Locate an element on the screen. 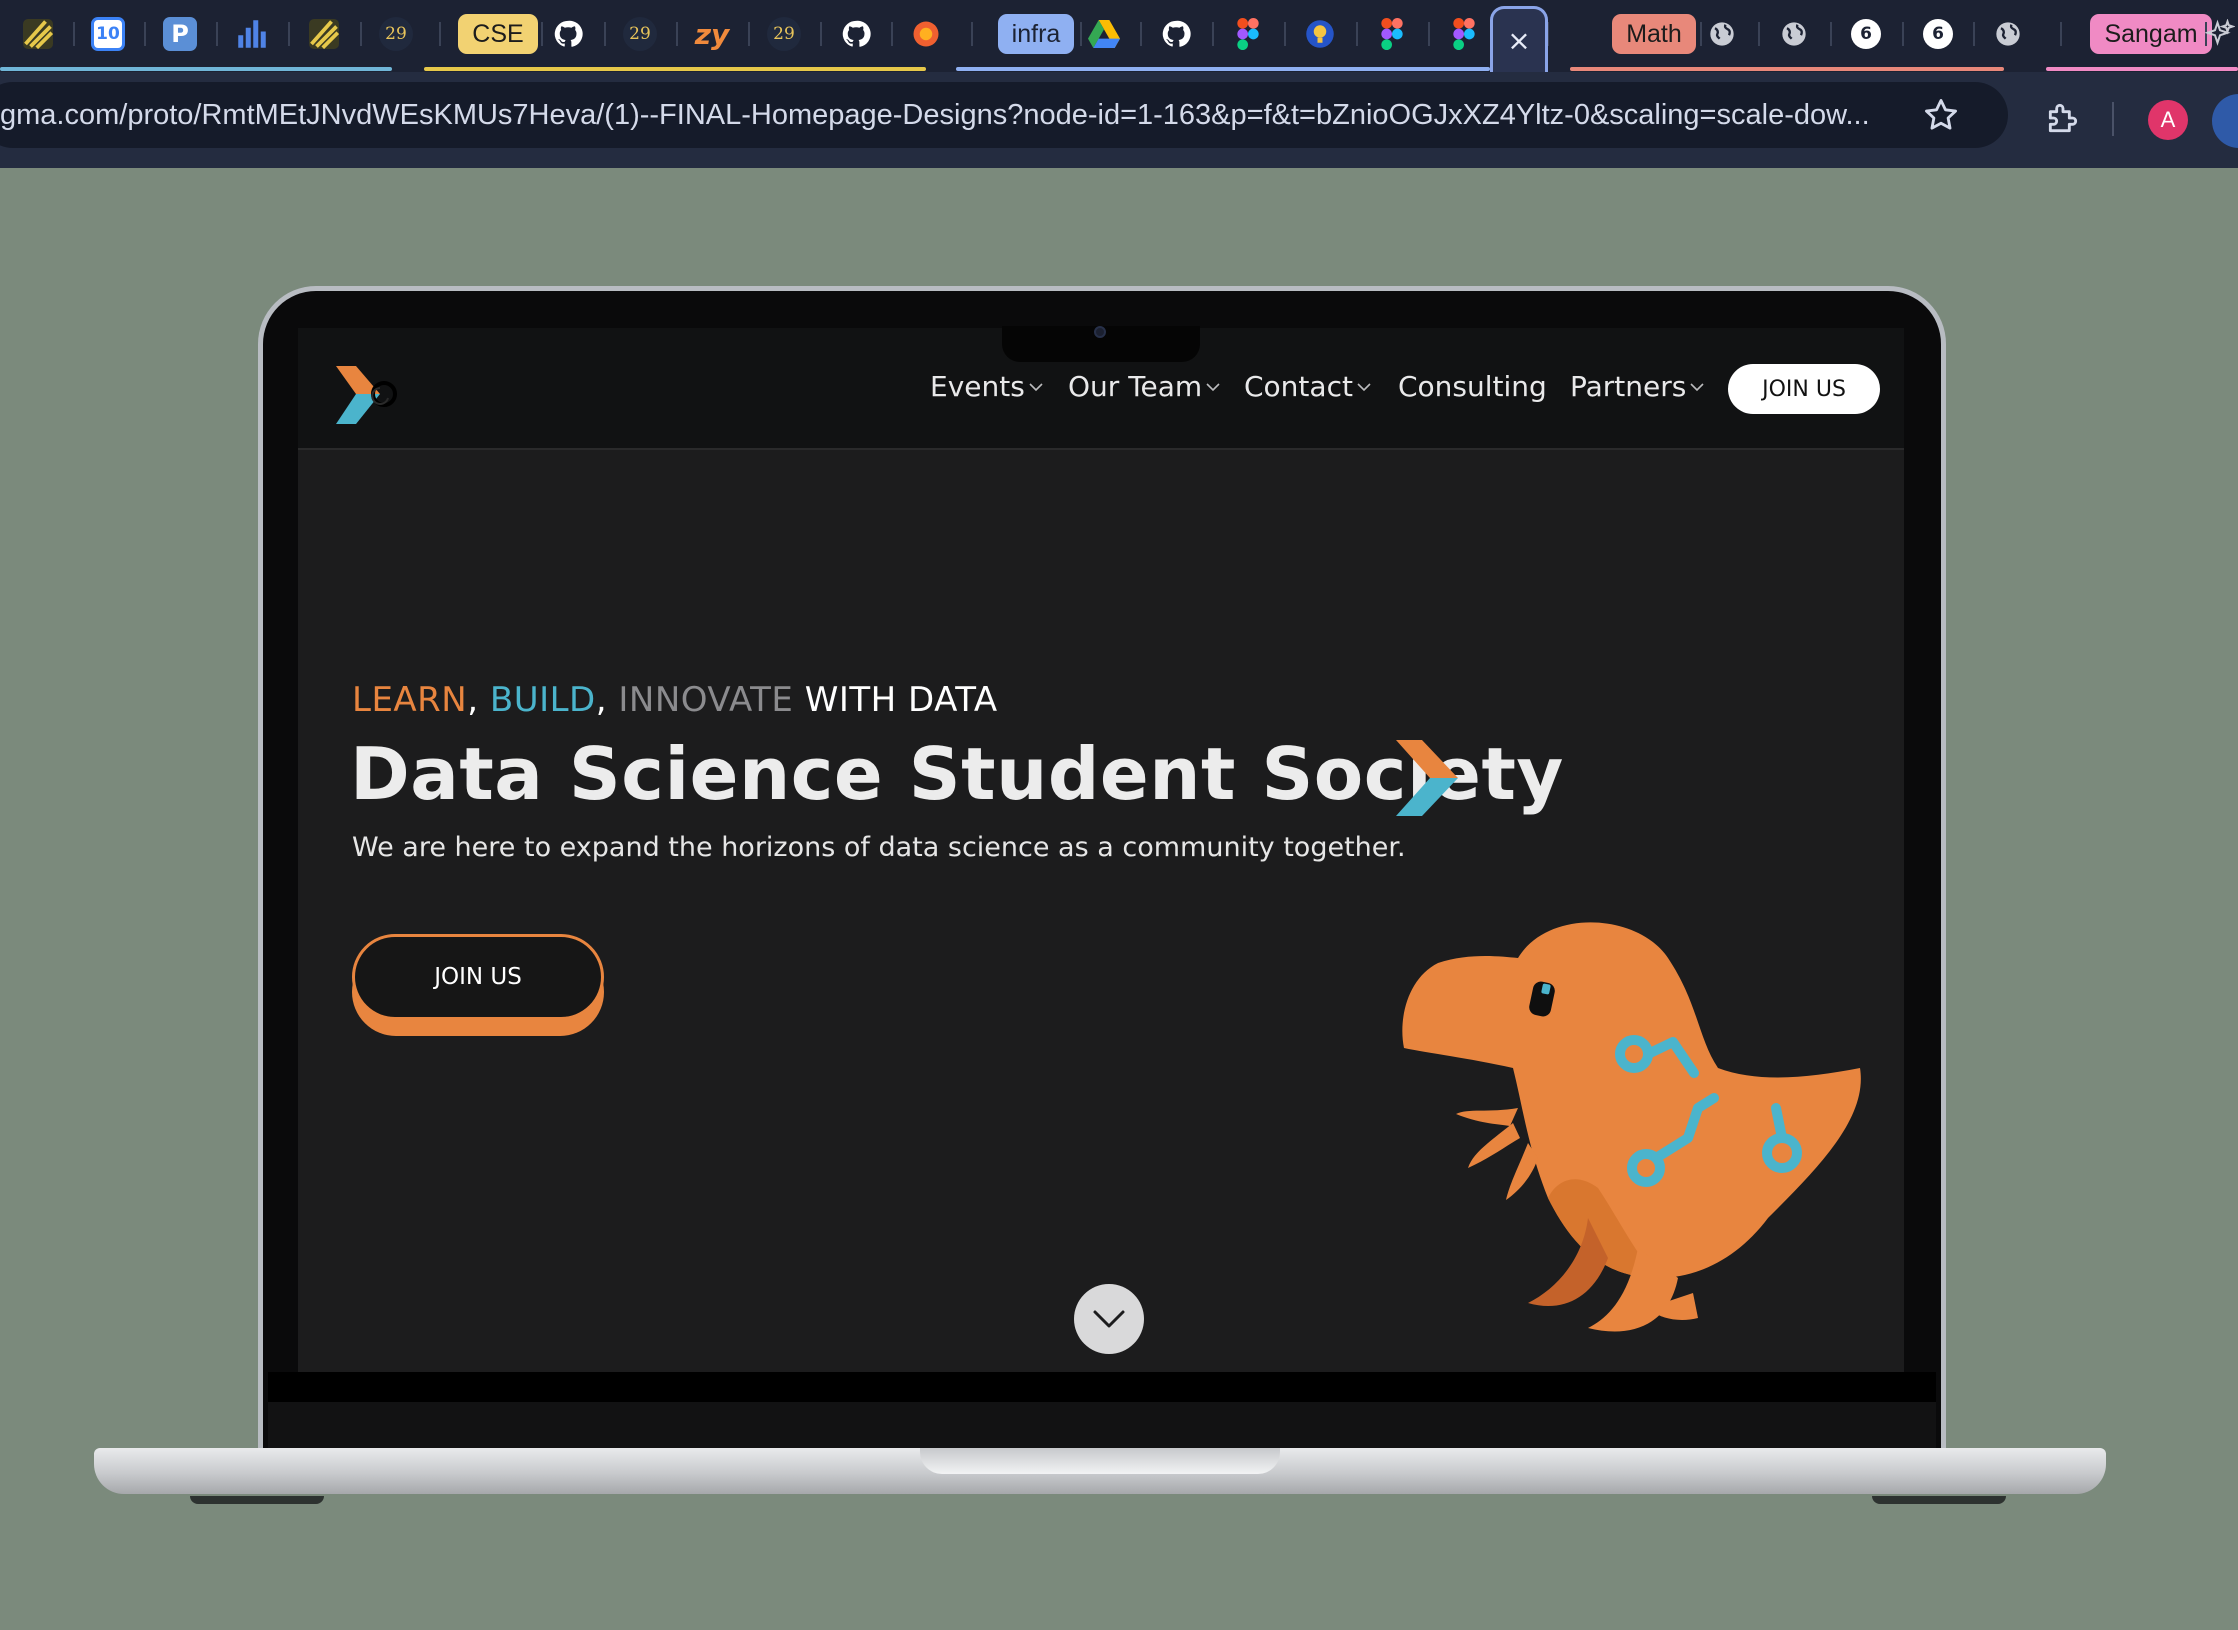 This screenshot has height=1630, width=2238. browser-tab: Sangam is located at coordinates (2151, 34).